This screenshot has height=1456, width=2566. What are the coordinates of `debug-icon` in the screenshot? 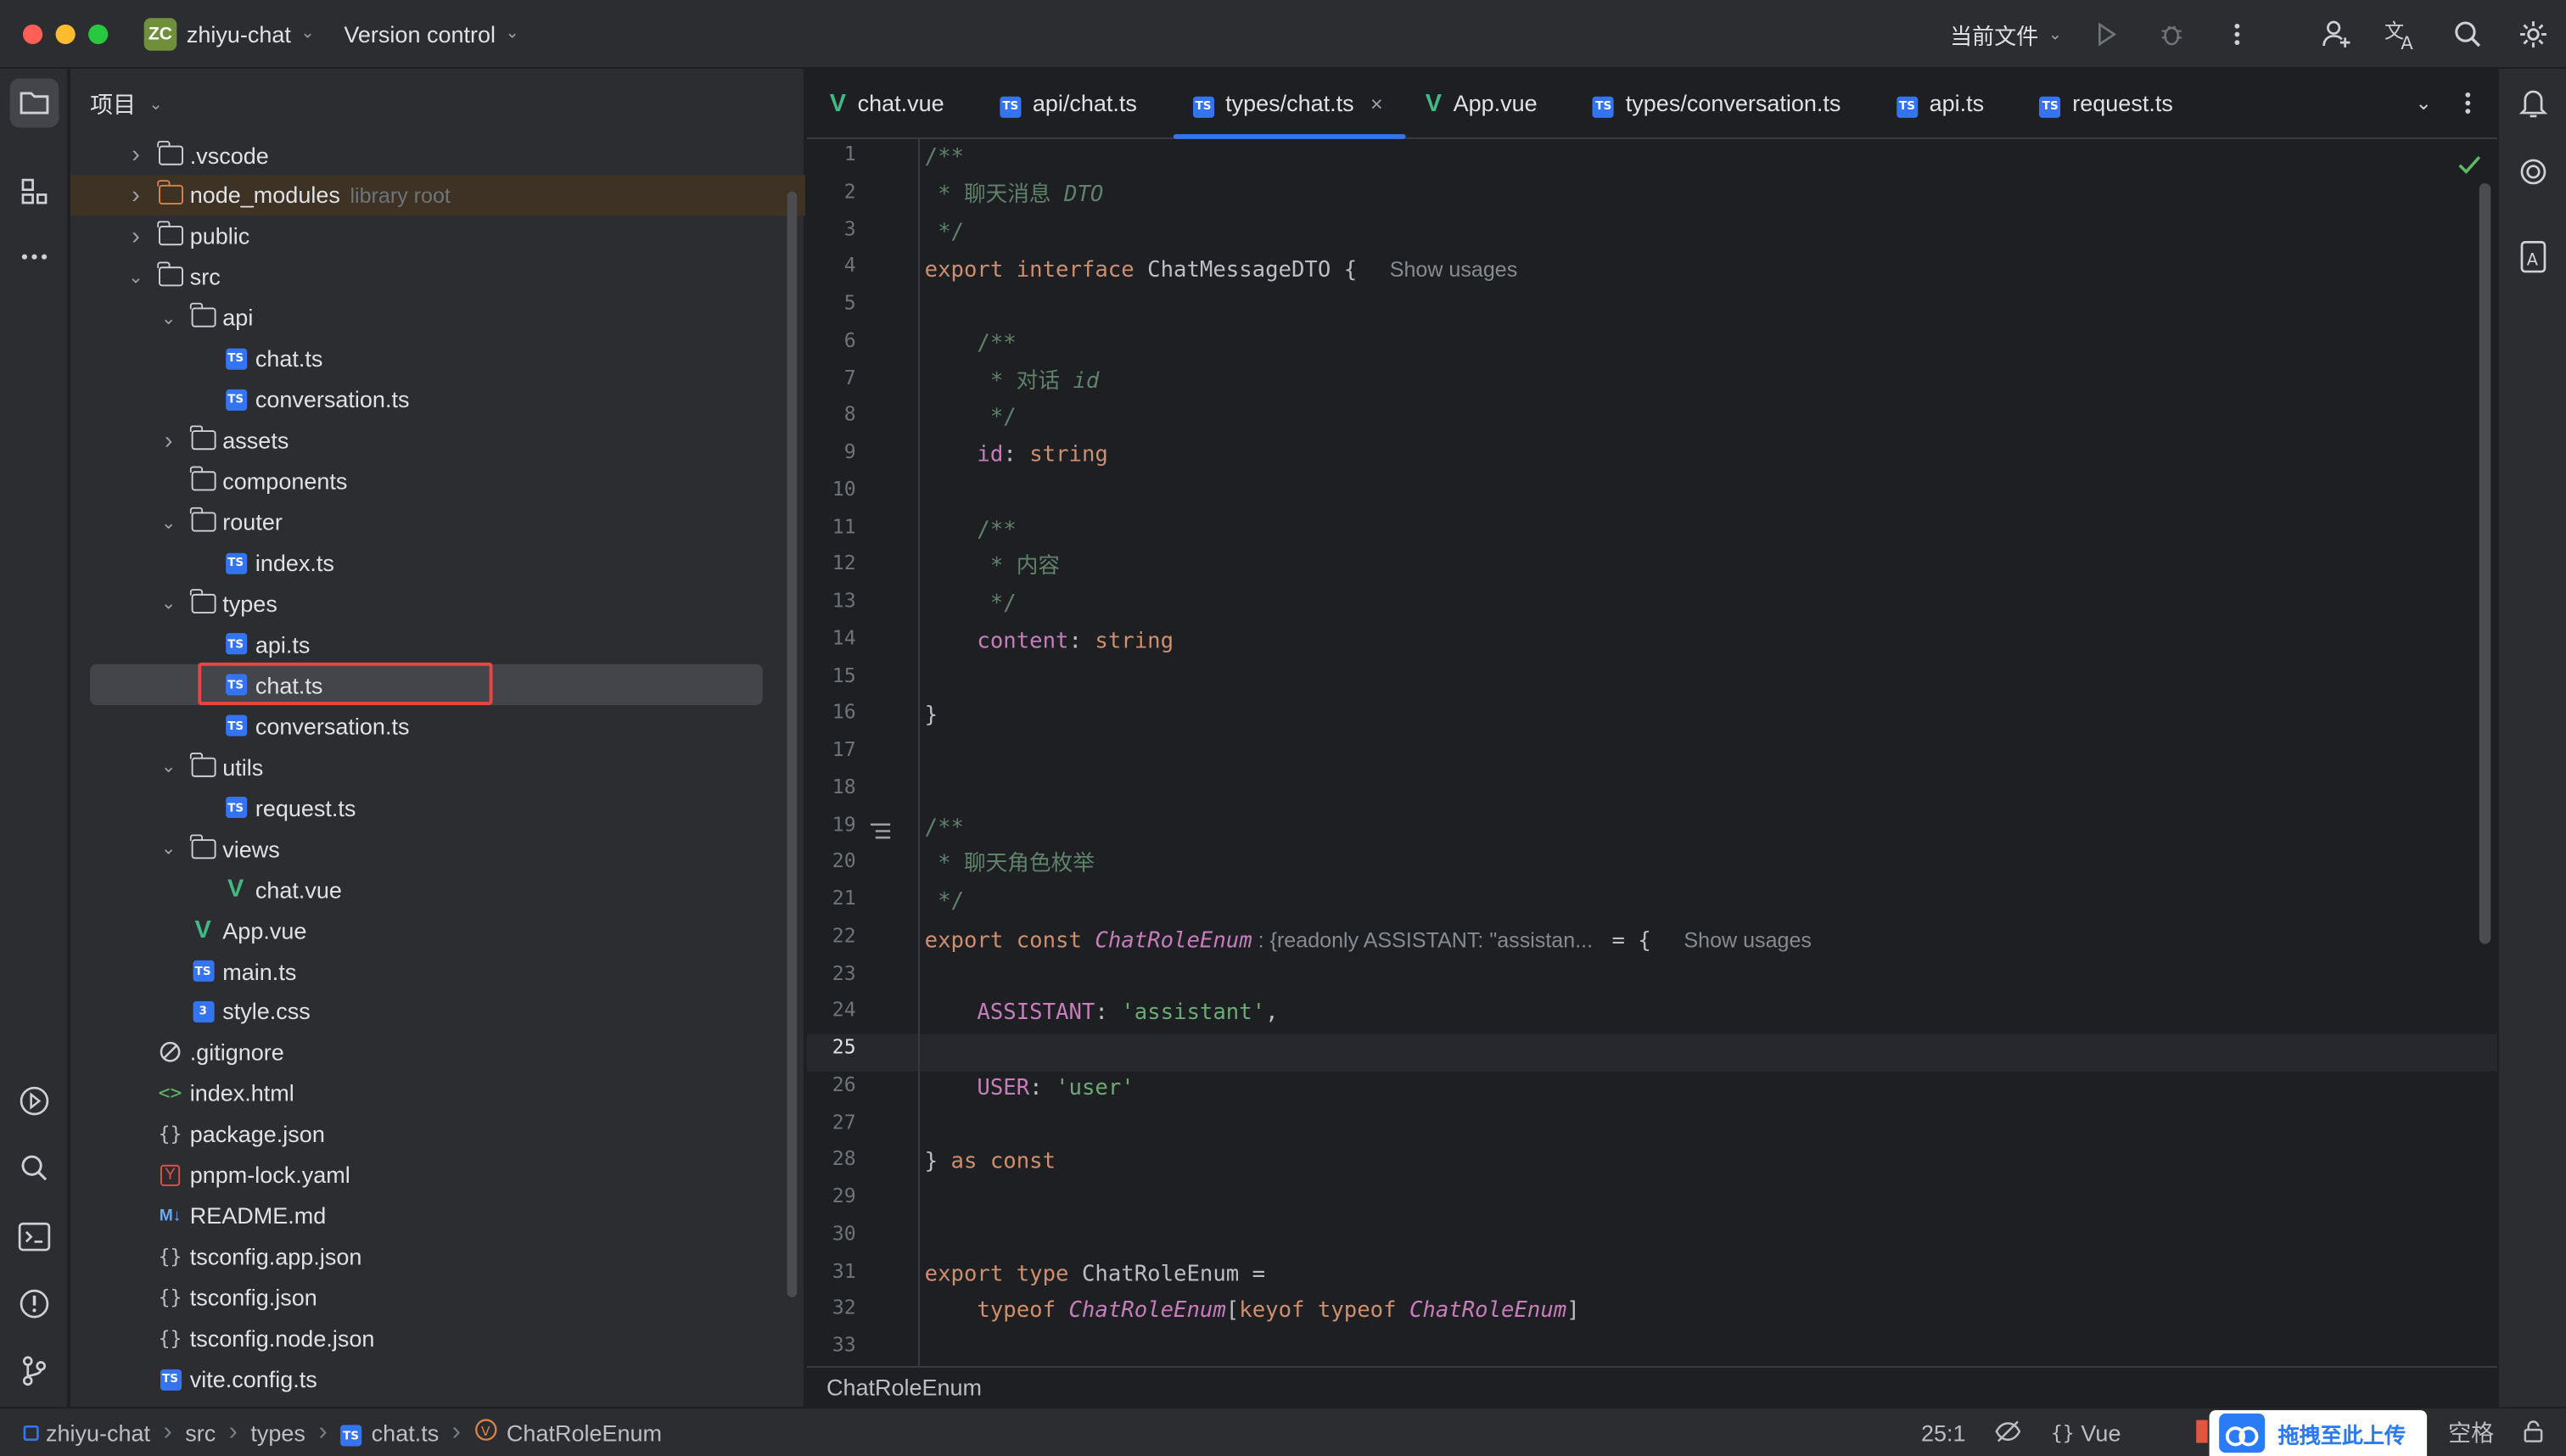 It's located at (2171, 34).